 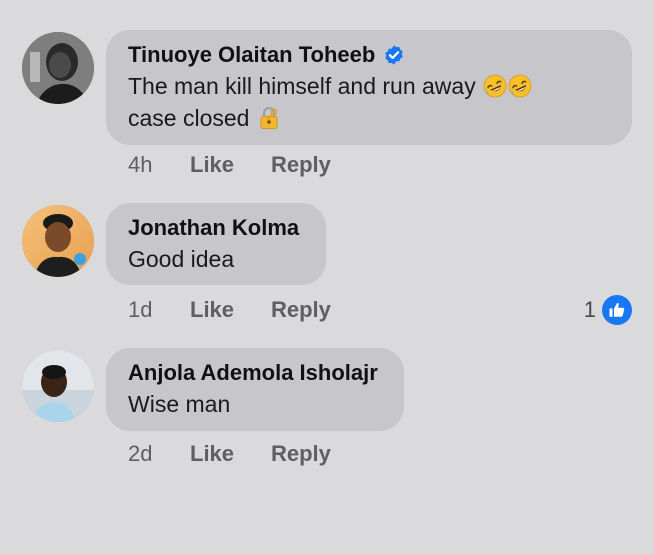 I want to click on comment-text-line2: case closed, so click(x=189, y=118).